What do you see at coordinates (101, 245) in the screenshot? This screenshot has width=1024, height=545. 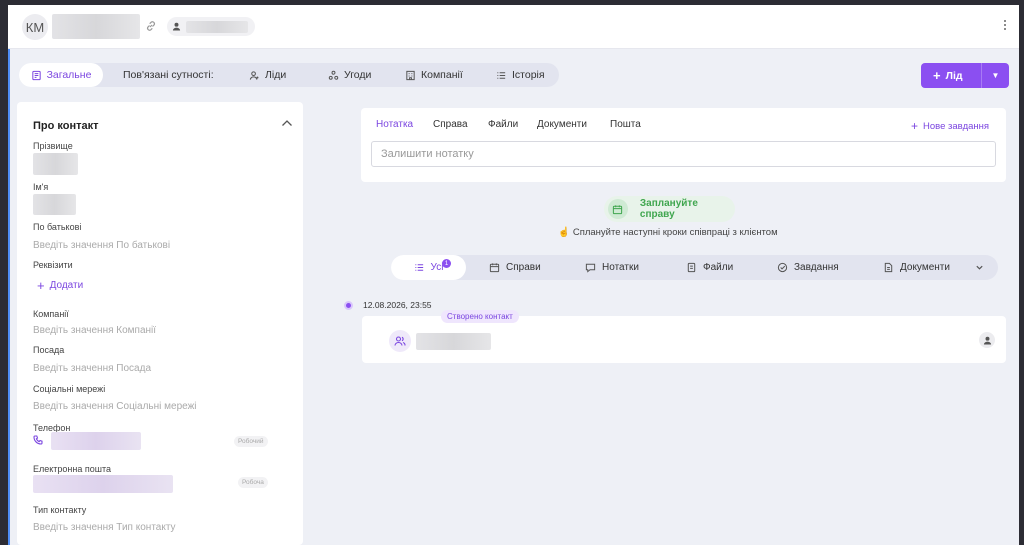 I see `patronymic-field: Введіть значення По батькові` at bounding box center [101, 245].